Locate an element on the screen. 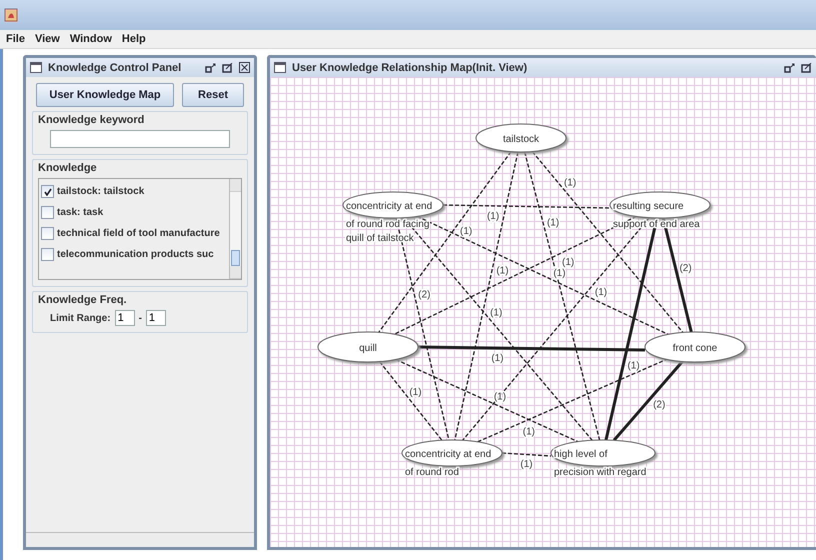  frame-title: User Knowledge Relationship Map(Init. View) is located at coordinates (410, 68).